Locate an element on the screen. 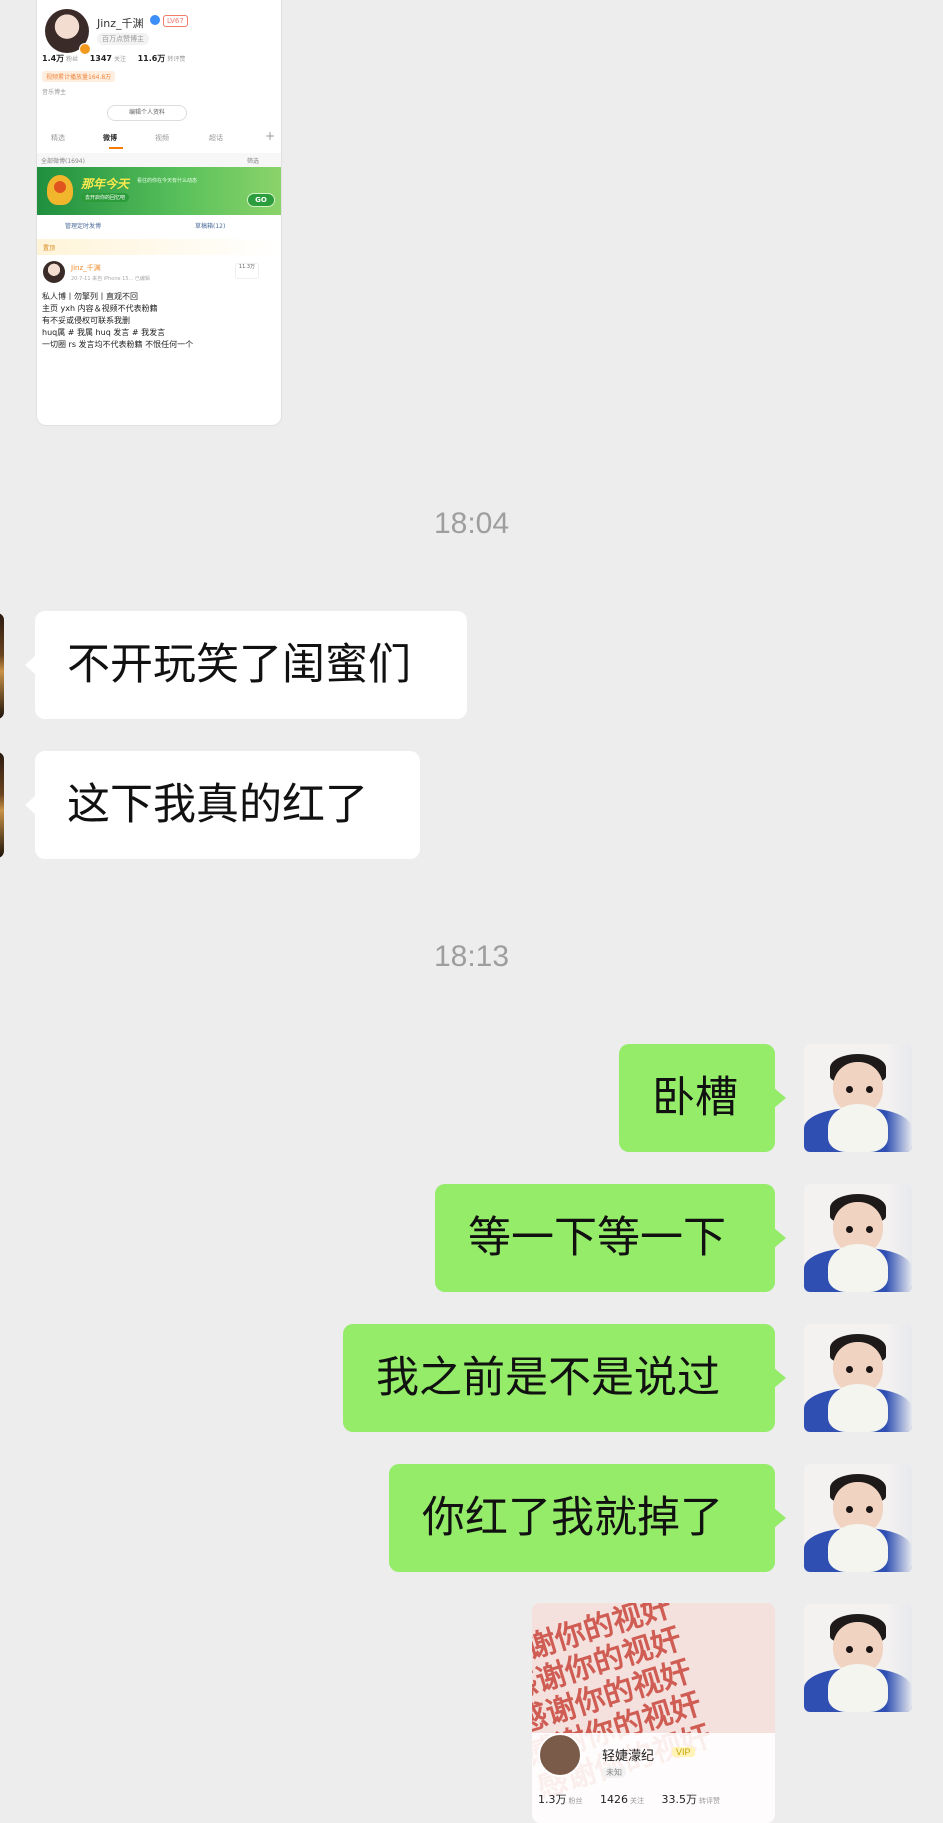 The width and height of the screenshot is (943, 1823). play-count: 视频累计播放量164.8万 is located at coordinates (79, 76).